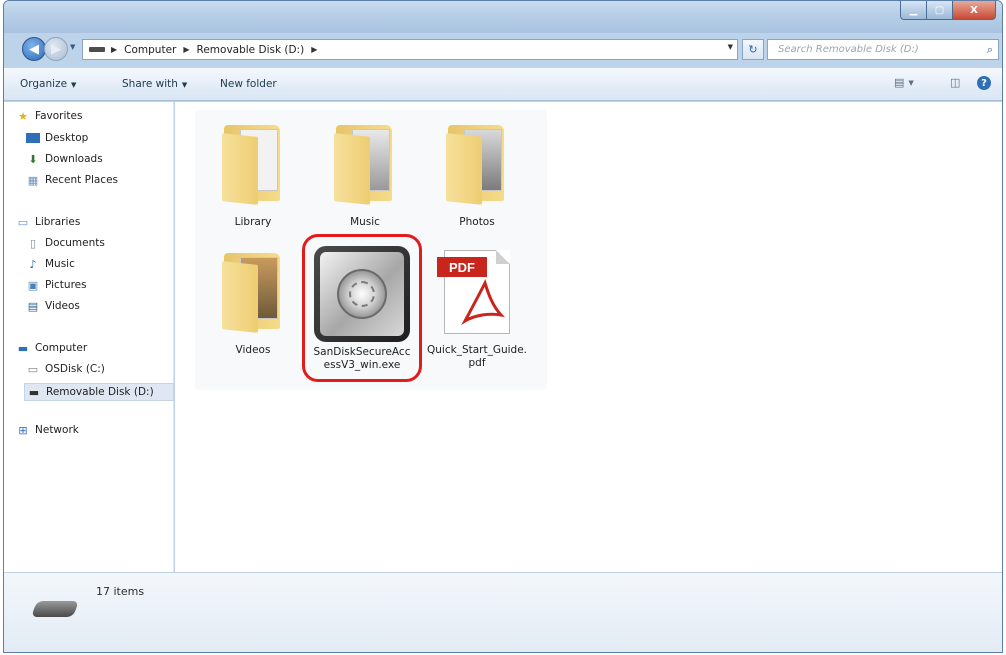  I want to click on help-button: ?, so click(984, 83).